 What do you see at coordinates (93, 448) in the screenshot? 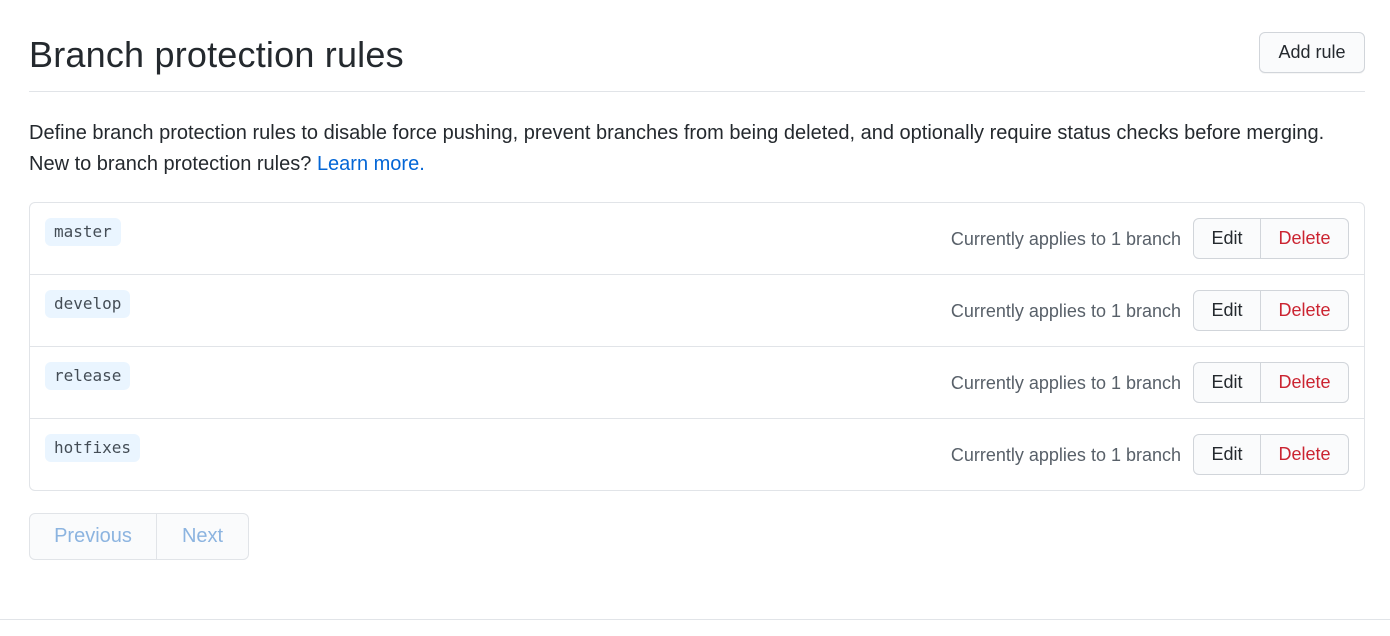
I see `branch-name: hotfixes` at bounding box center [93, 448].